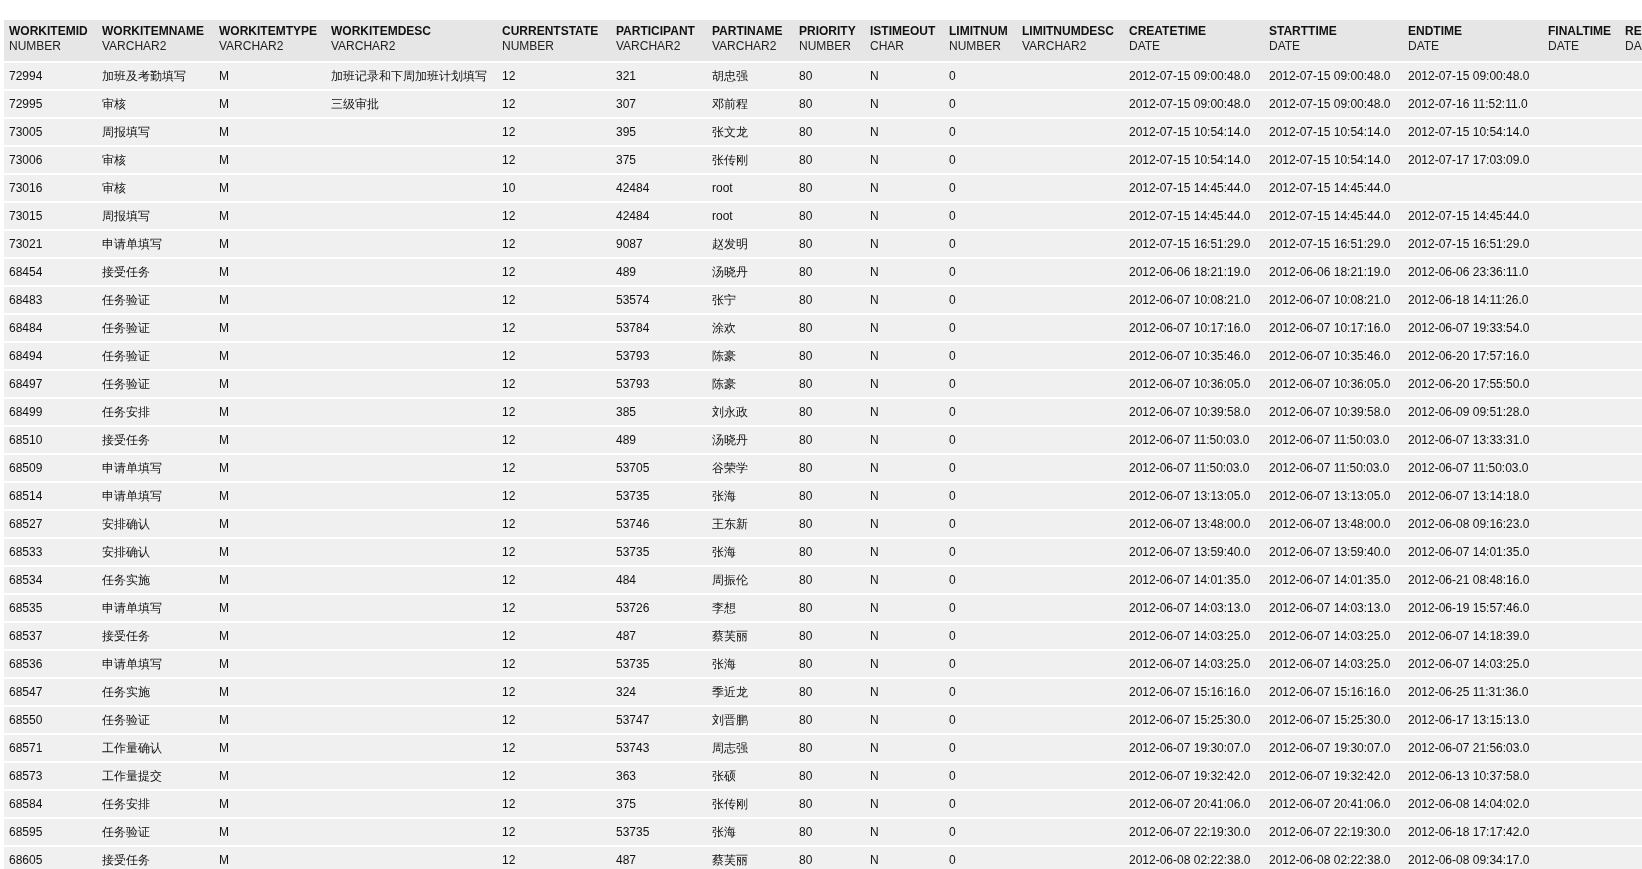 This screenshot has width=1642, height=869. Describe the element at coordinates (126, 635) in the screenshot. I see `table-cell: 接受任务` at that location.